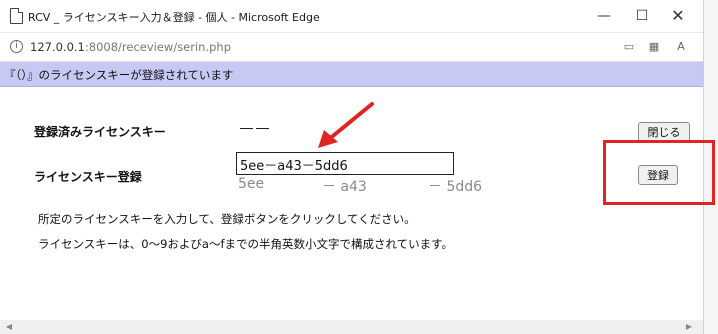 The height and width of the screenshot is (334, 718). I want to click on key-hint-segment-2: － a43, so click(344, 187).